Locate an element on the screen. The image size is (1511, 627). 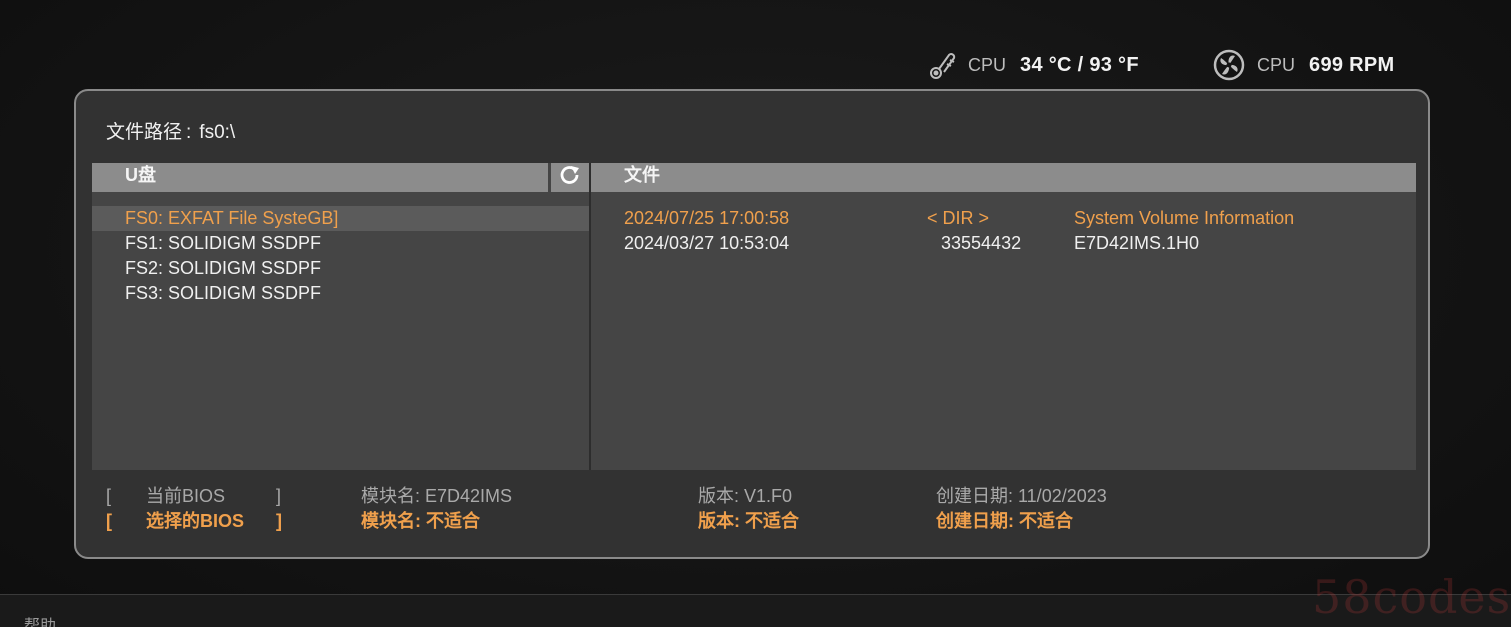
refresh-button is located at coordinates (570, 177).